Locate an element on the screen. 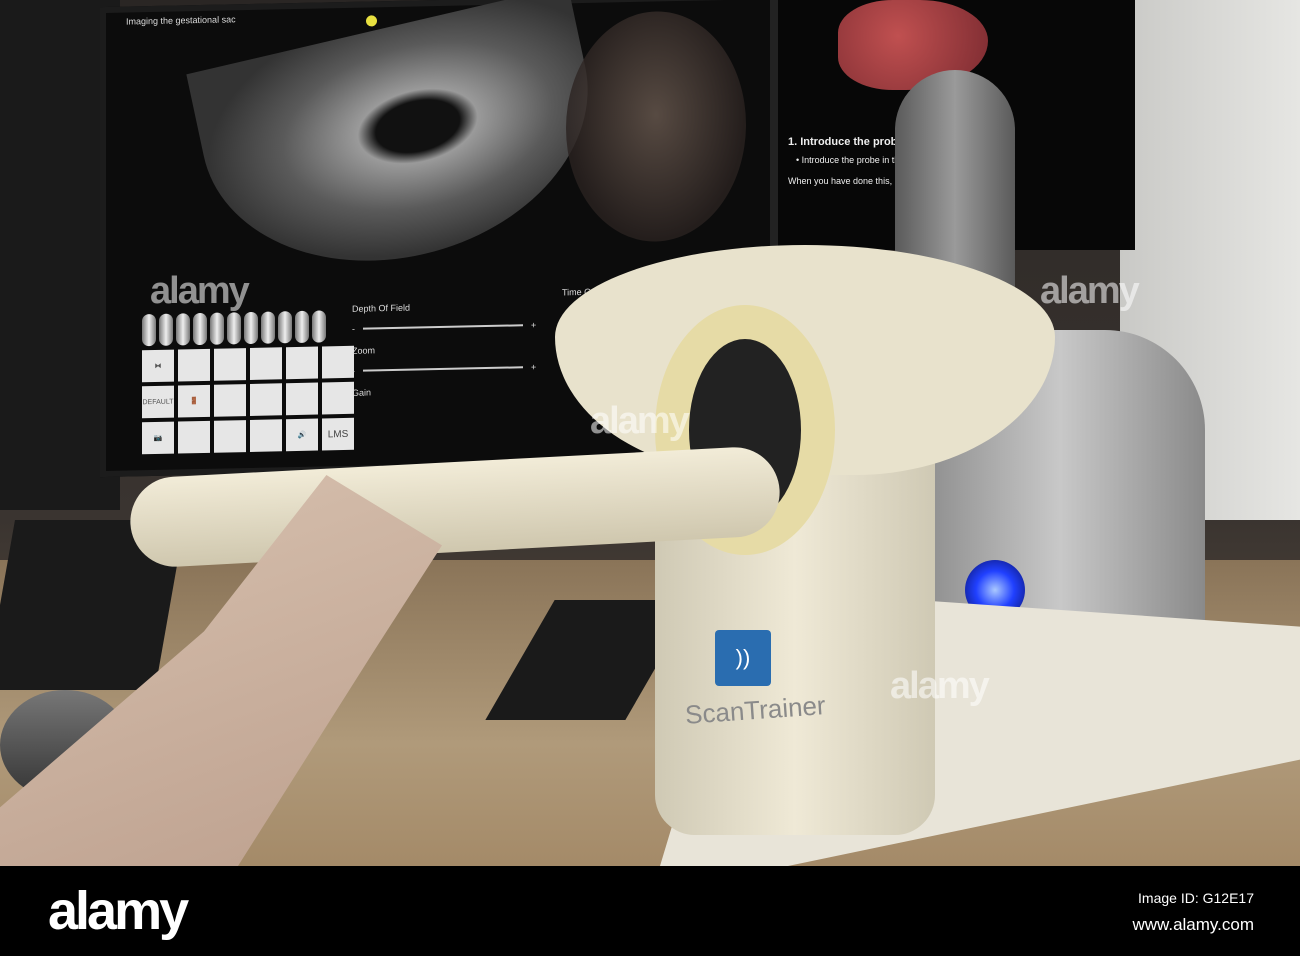  zoom-slider is located at coordinates (443, 369).